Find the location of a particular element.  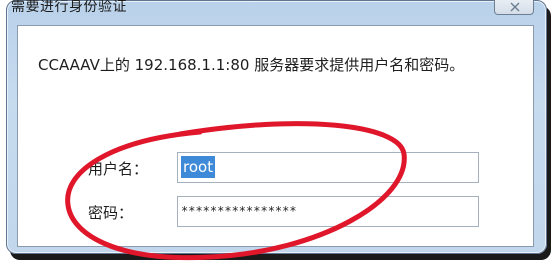

close-icon is located at coordinates (515, 7).